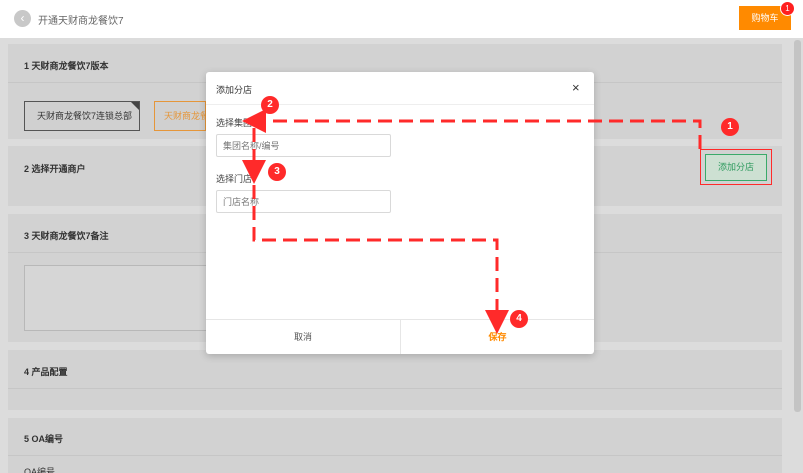 The width and height of the screenshot is (803, 473). Describe the element at coordinates (303, 145) in the screenshot. I see `group-search-input` at that location.